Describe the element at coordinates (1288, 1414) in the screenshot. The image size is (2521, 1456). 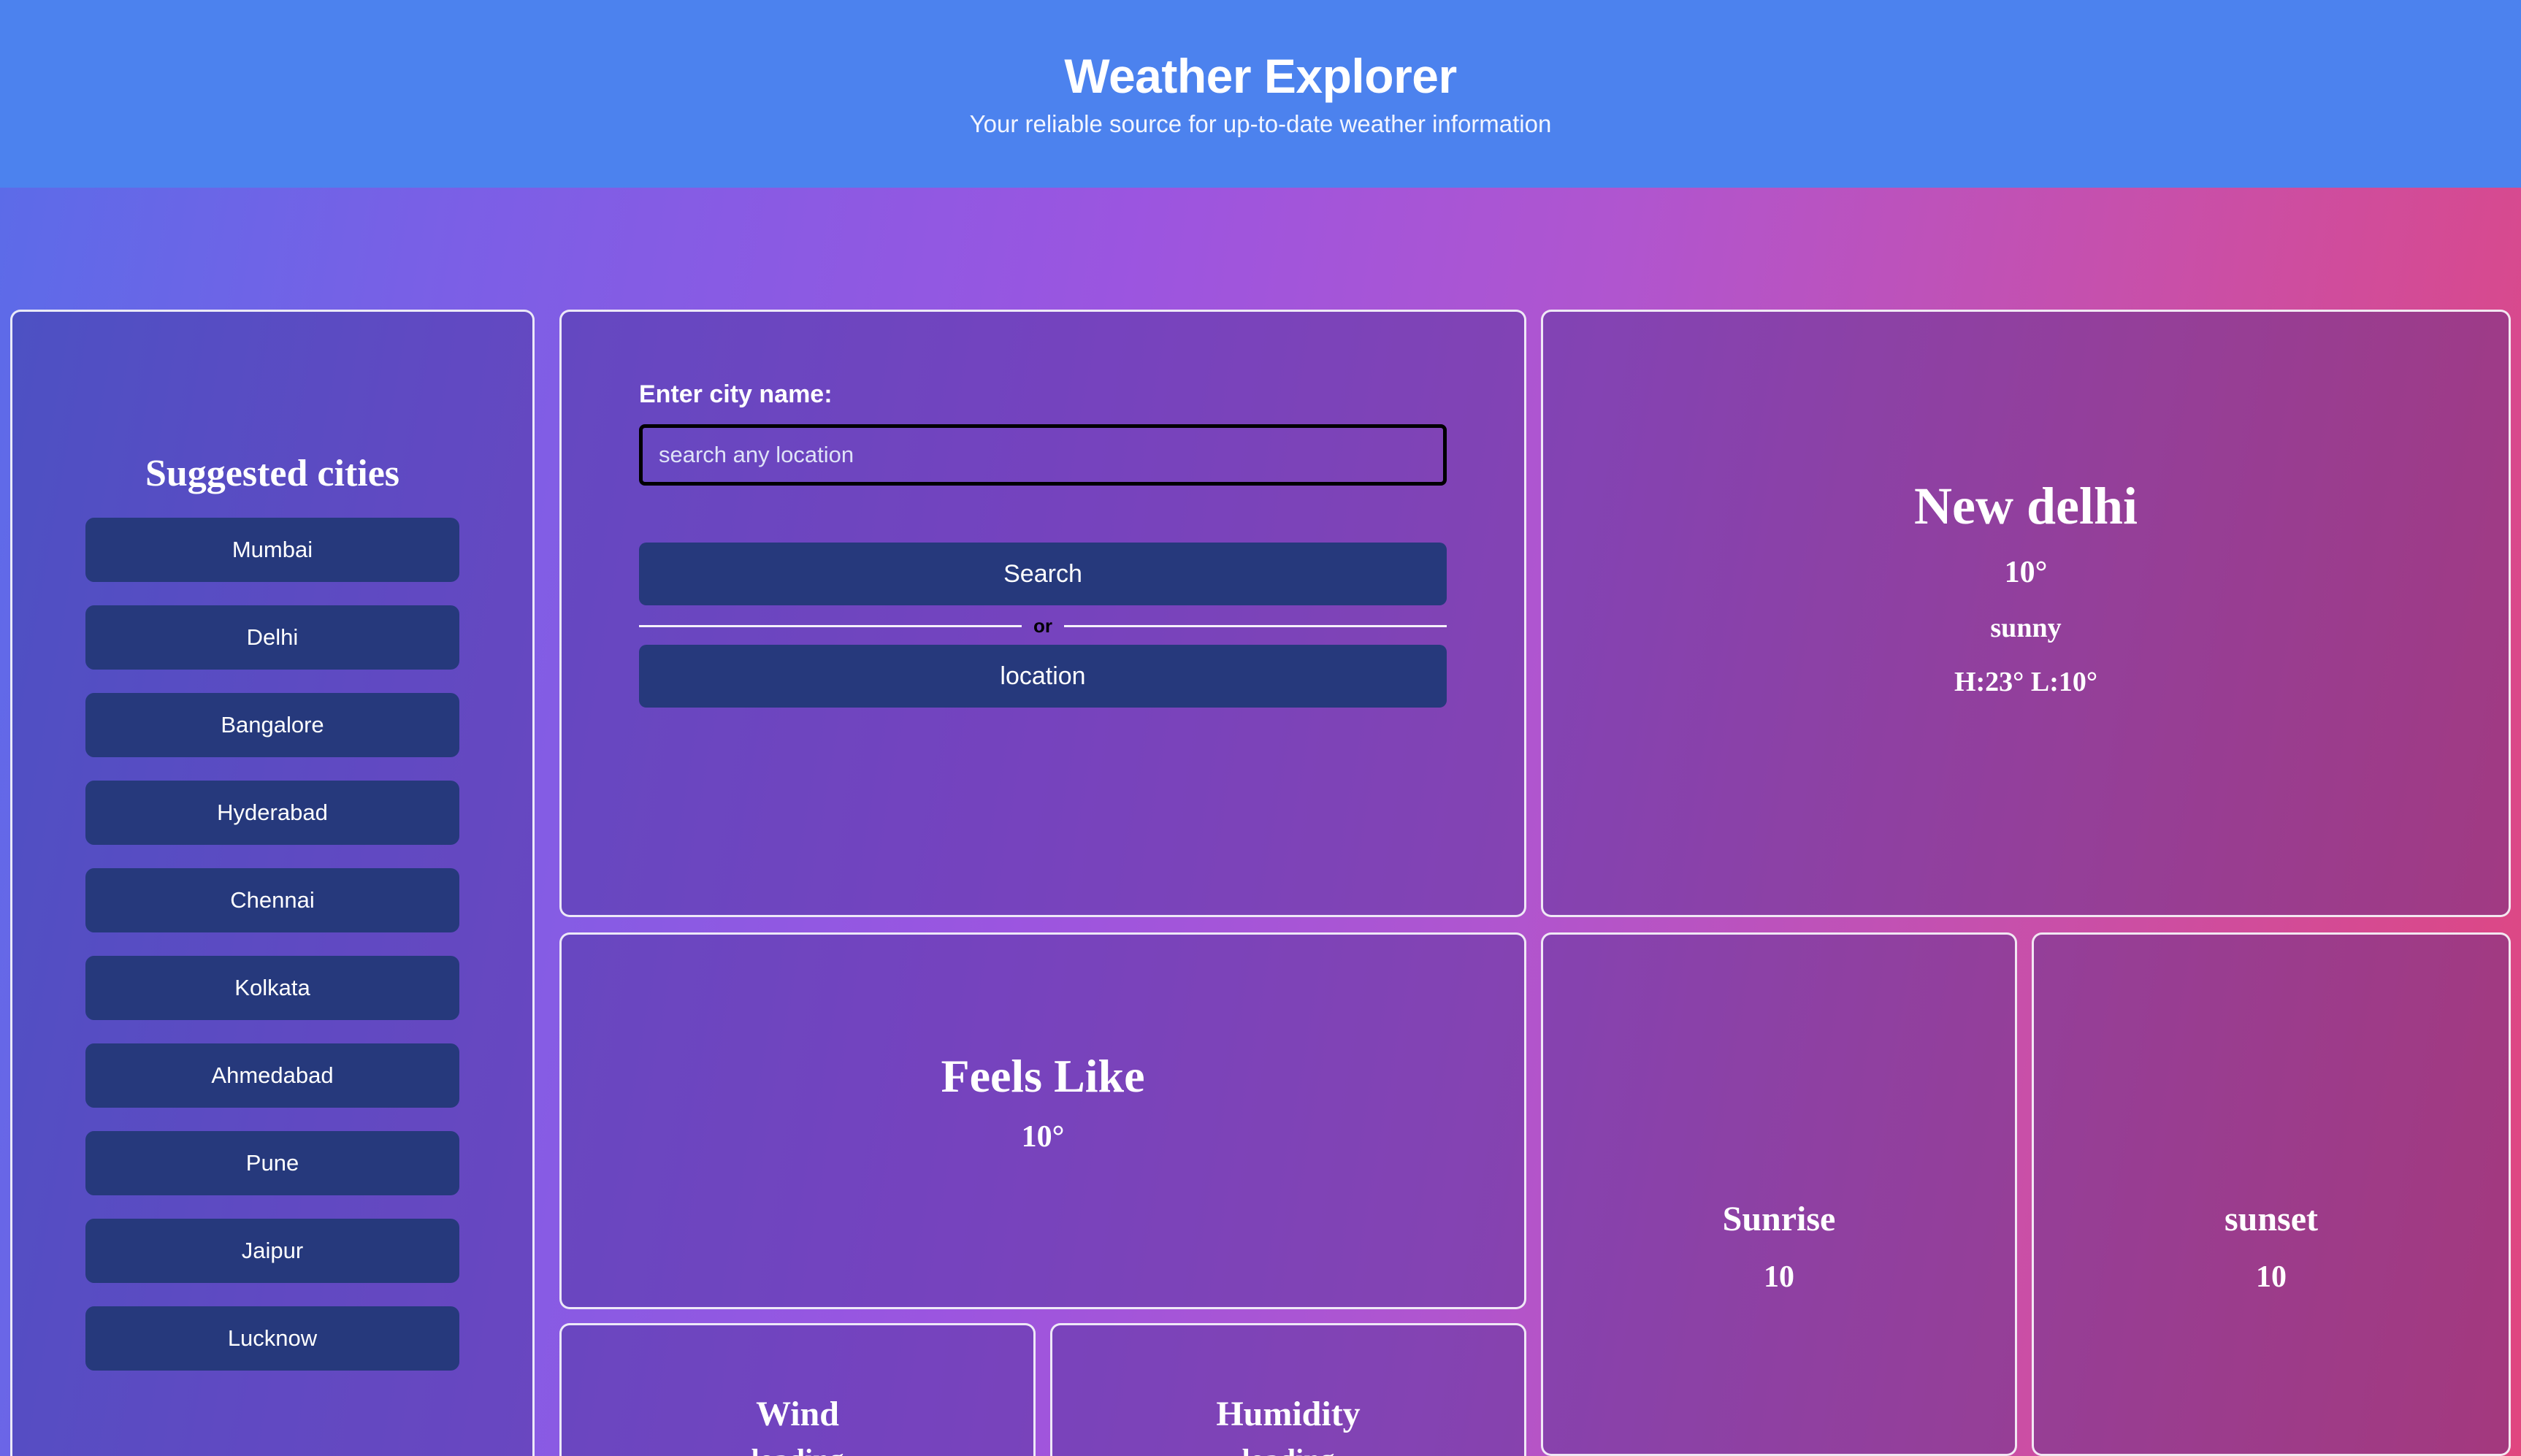
I see `humidity-title: Humidity` at that location.